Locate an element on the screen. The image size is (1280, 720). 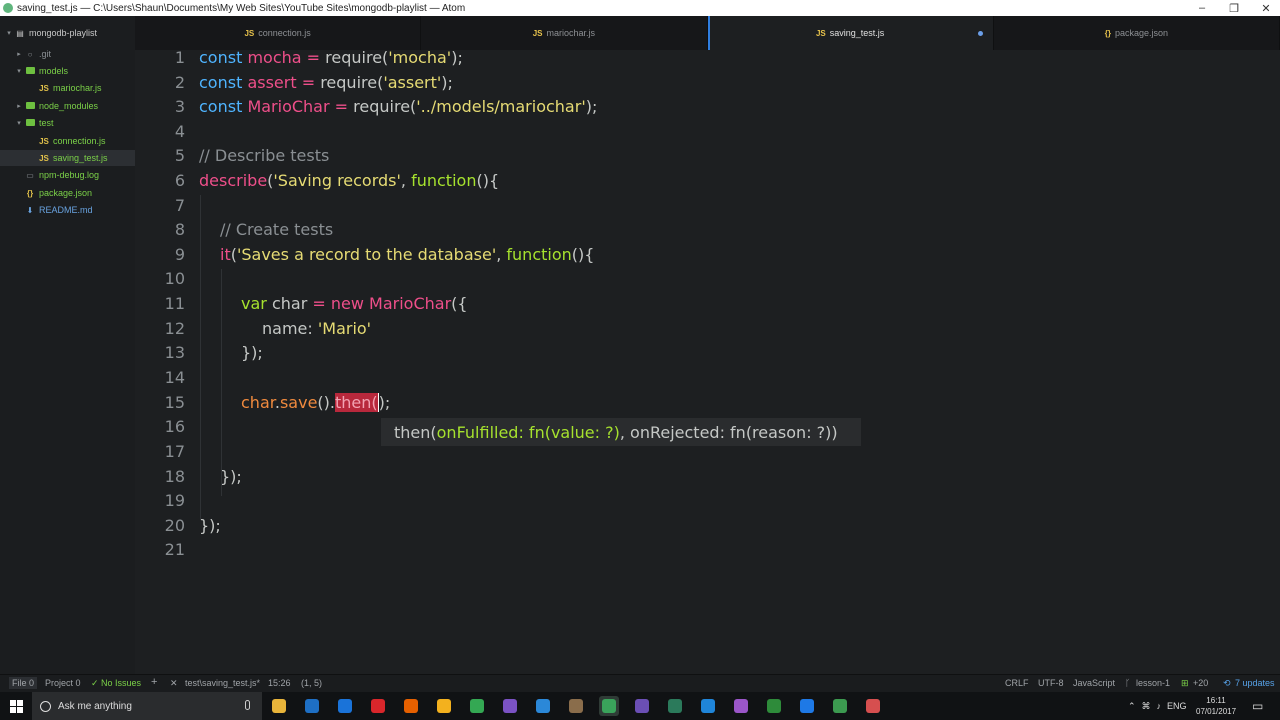
tab-saving-test-js: JS saving_test.js is located at coordinates (850, 33).